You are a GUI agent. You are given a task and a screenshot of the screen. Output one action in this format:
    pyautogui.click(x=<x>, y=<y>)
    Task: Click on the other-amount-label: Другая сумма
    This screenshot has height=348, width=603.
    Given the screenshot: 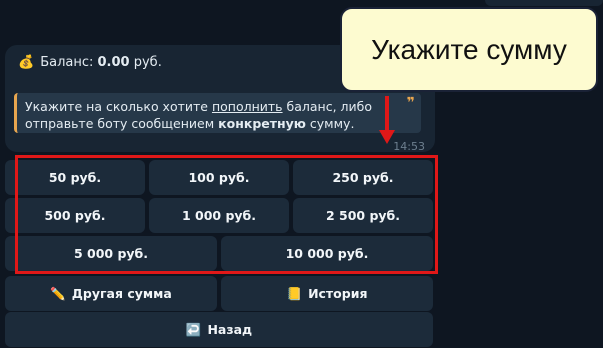 What is the action you would take?
    pyautogui.click(x=121, y=293)
    